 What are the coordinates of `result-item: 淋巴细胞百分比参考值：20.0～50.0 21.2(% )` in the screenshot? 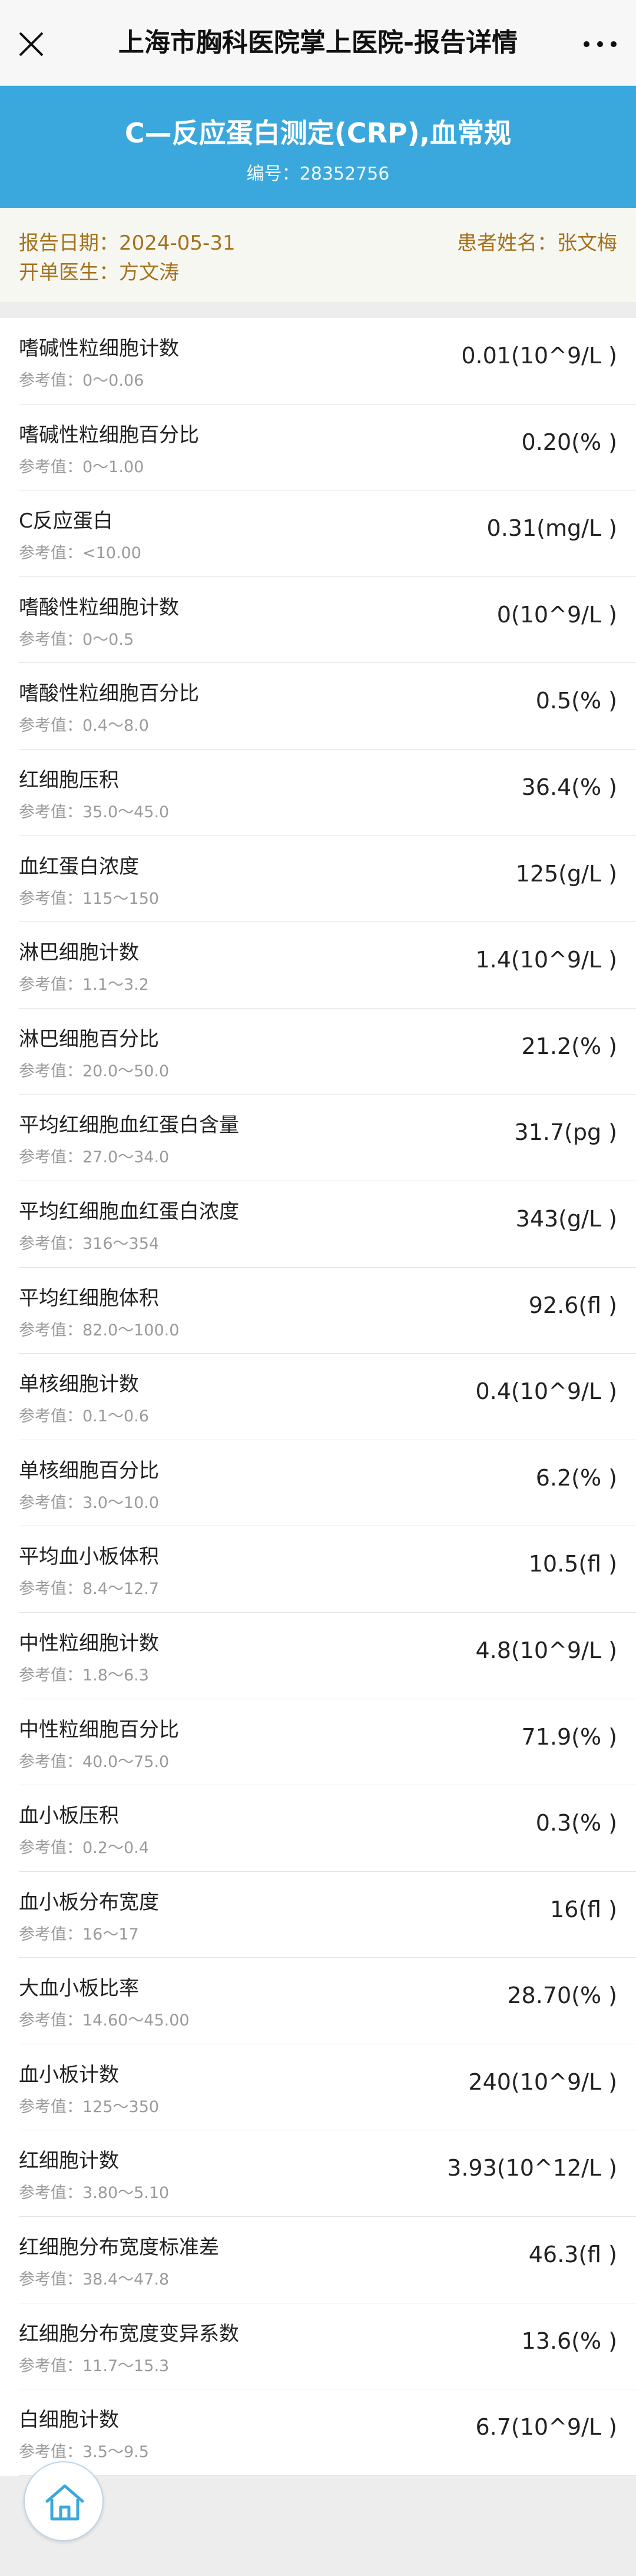 It's located at (328, 1052).